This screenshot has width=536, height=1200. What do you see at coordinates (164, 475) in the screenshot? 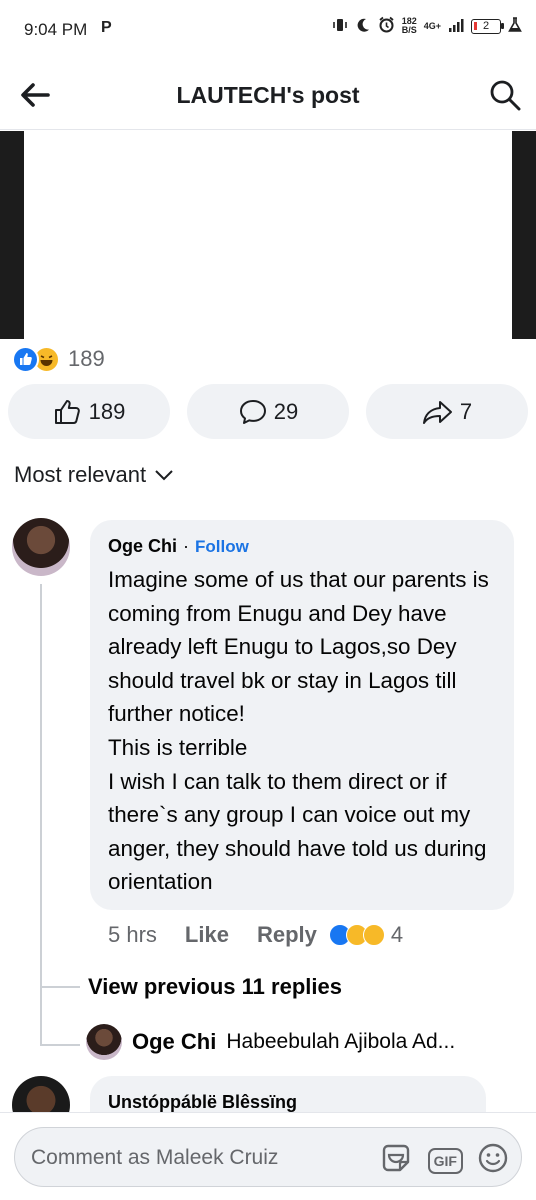
I see `chevron-down-icon` at bounding box center [164, 475].